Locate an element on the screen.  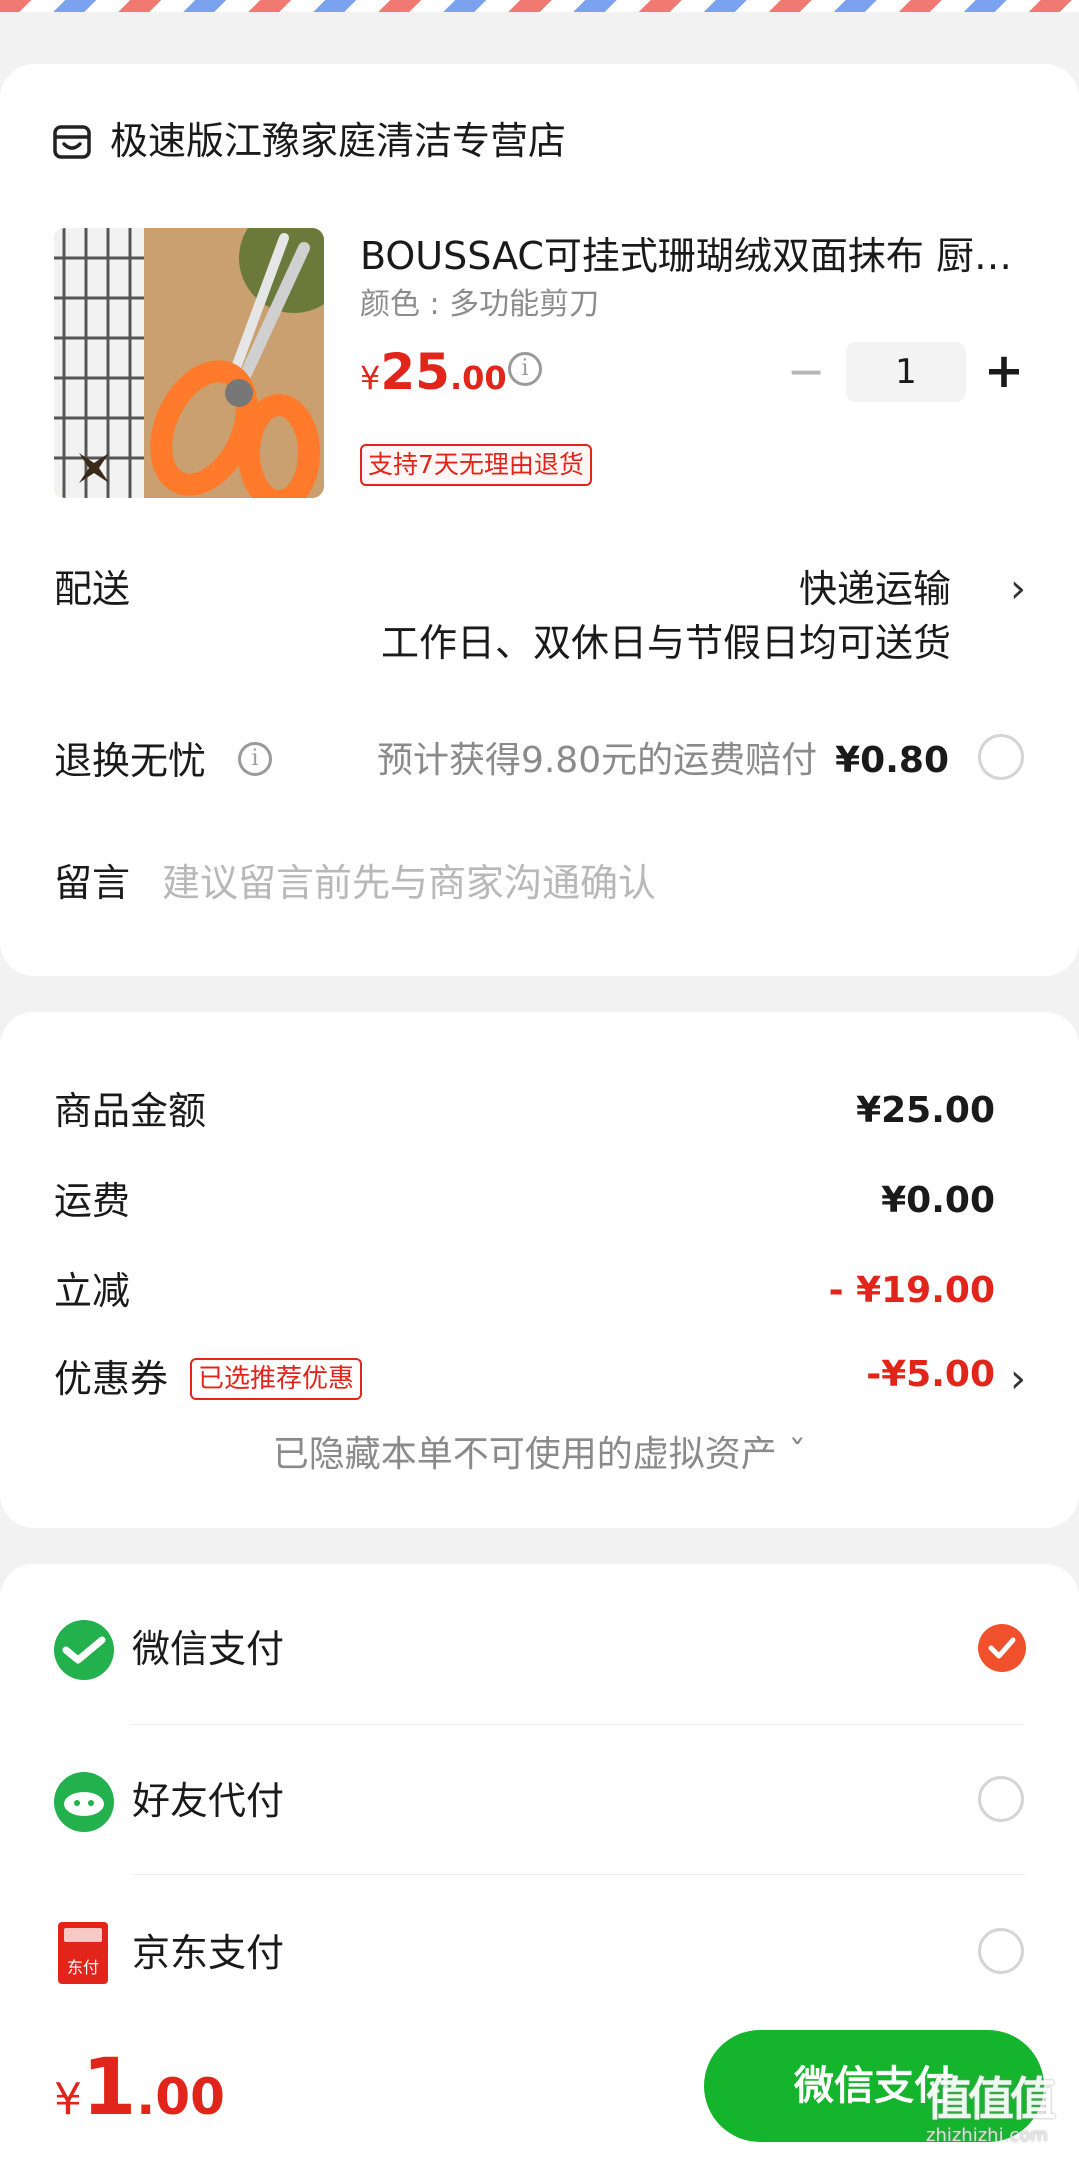
total-currency: ¥ is located at coordinates (68, 2099).